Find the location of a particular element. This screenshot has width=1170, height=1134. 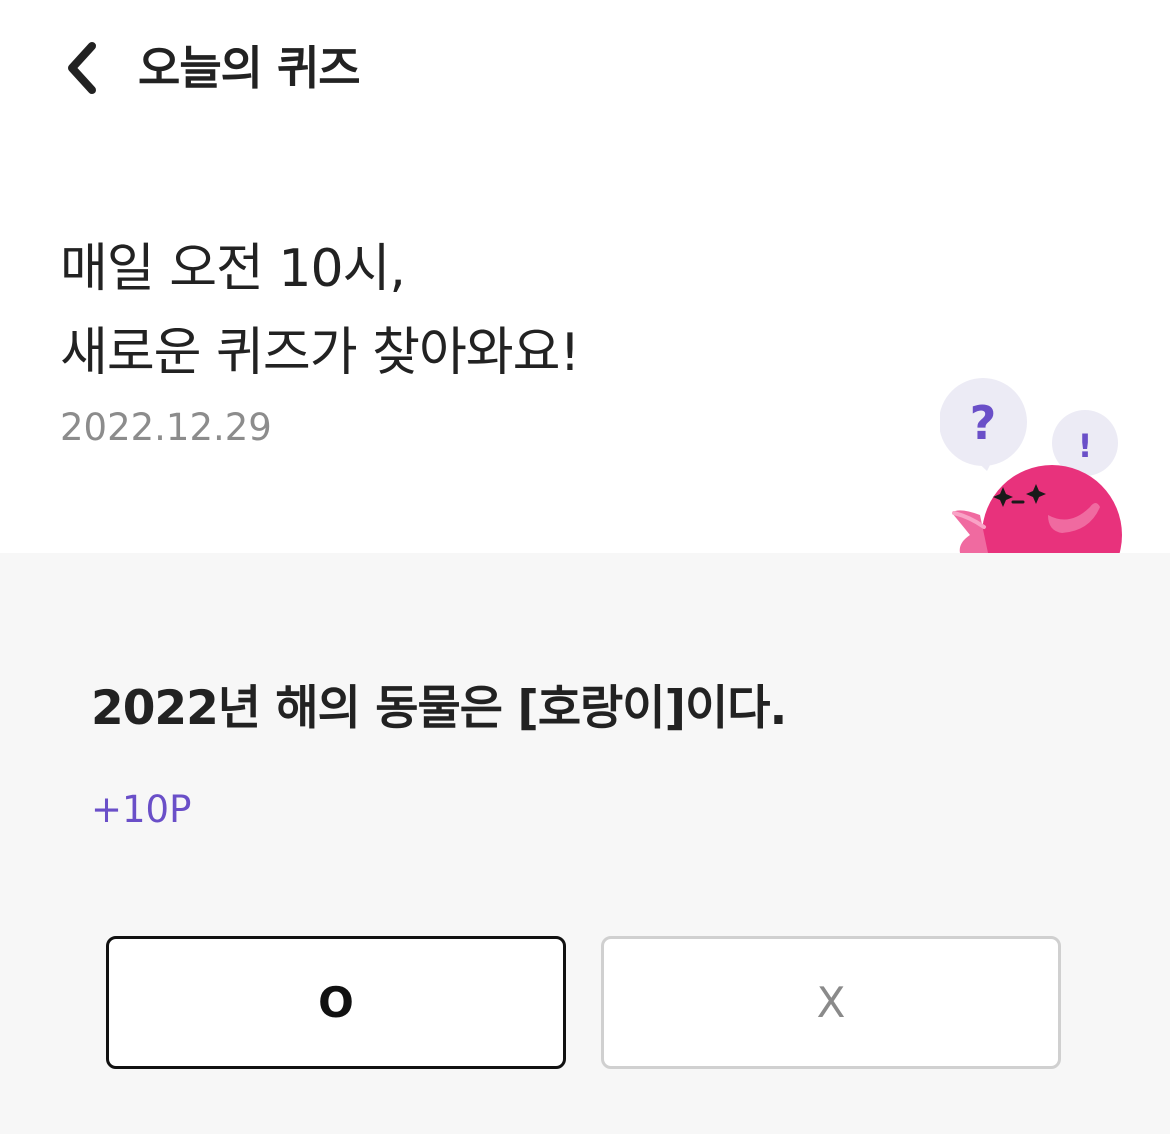

back-button is located at coordinates (82, 68).